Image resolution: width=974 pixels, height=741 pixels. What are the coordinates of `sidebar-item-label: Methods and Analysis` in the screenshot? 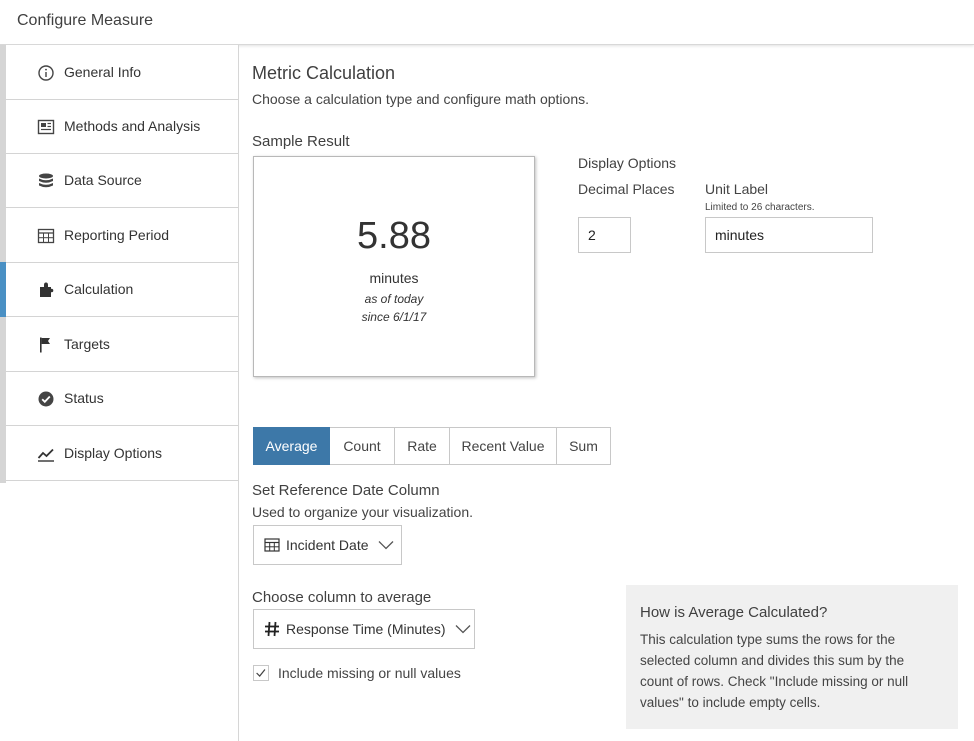 It's located at (132, 126).